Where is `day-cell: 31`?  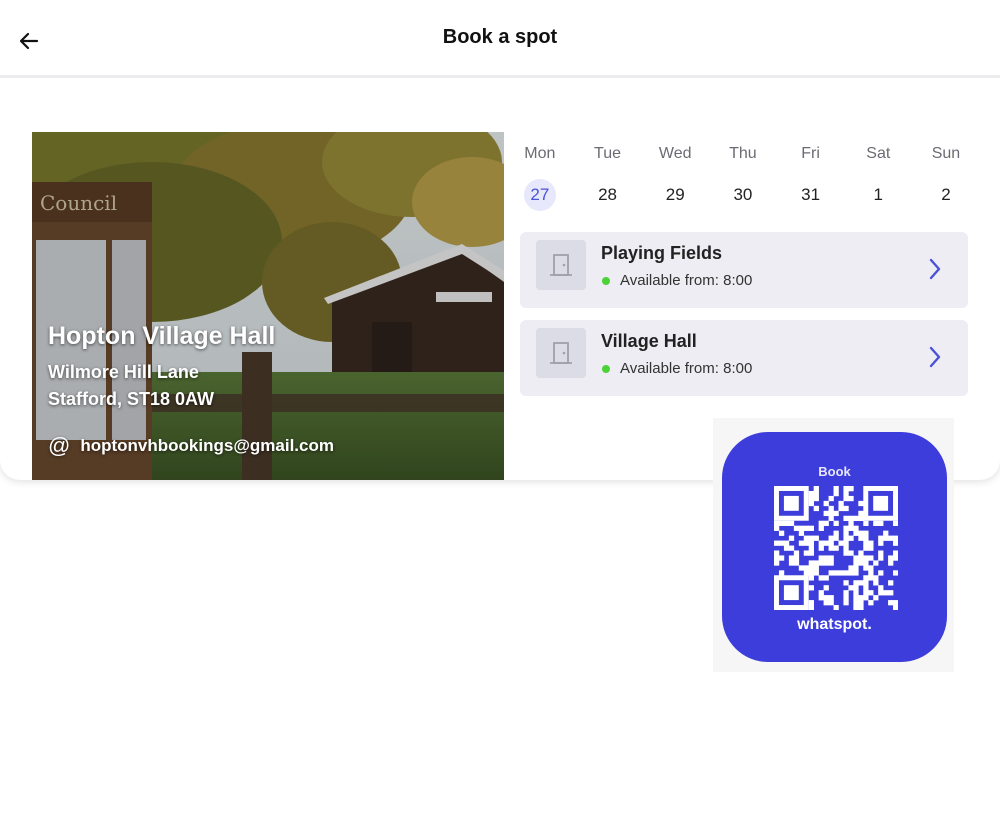
day-cell: 31 is located at coordinates (811, 189).